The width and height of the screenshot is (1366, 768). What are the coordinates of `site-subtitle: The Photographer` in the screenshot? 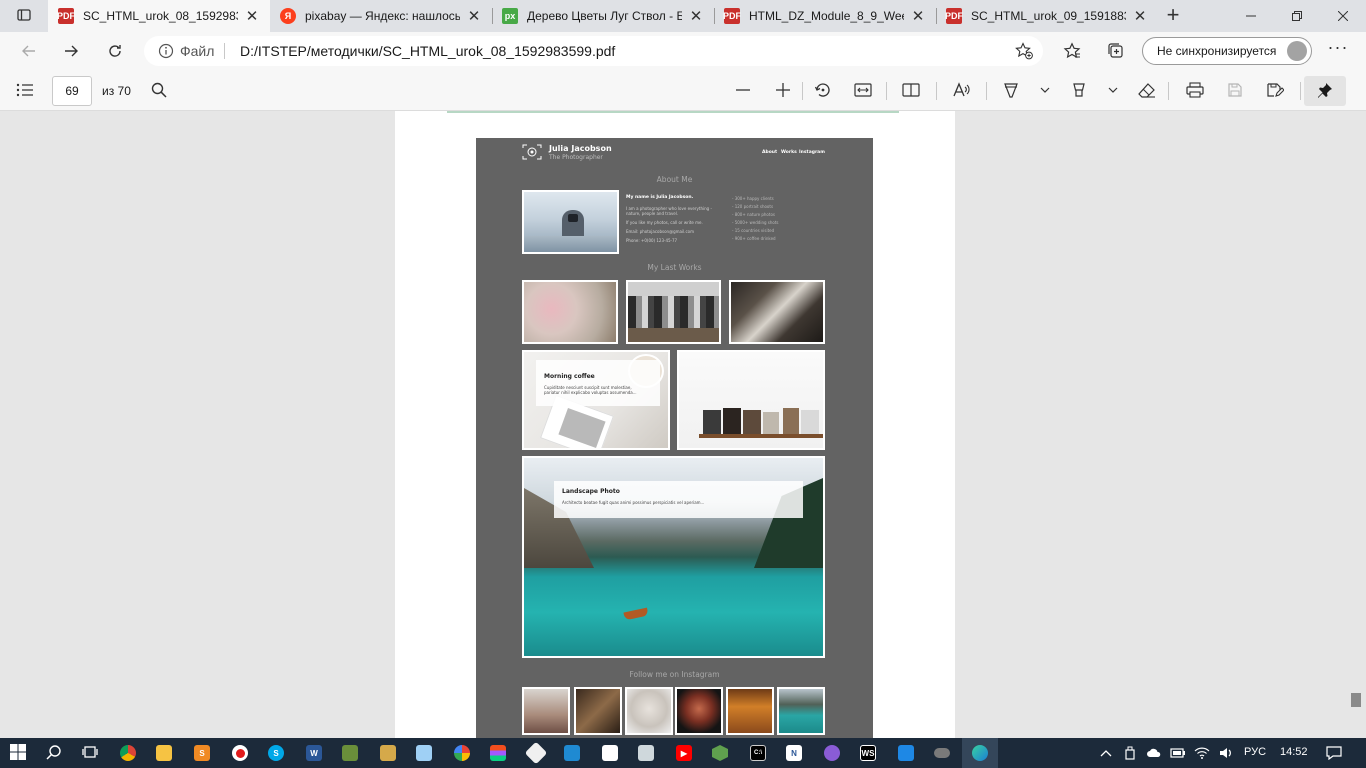 It's located at (576, 157).